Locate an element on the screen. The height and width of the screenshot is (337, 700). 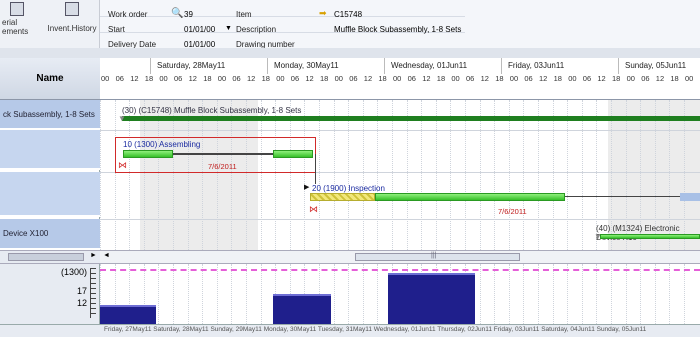
histogram-resource-label: (1300) is located at coordinates (73, 272).